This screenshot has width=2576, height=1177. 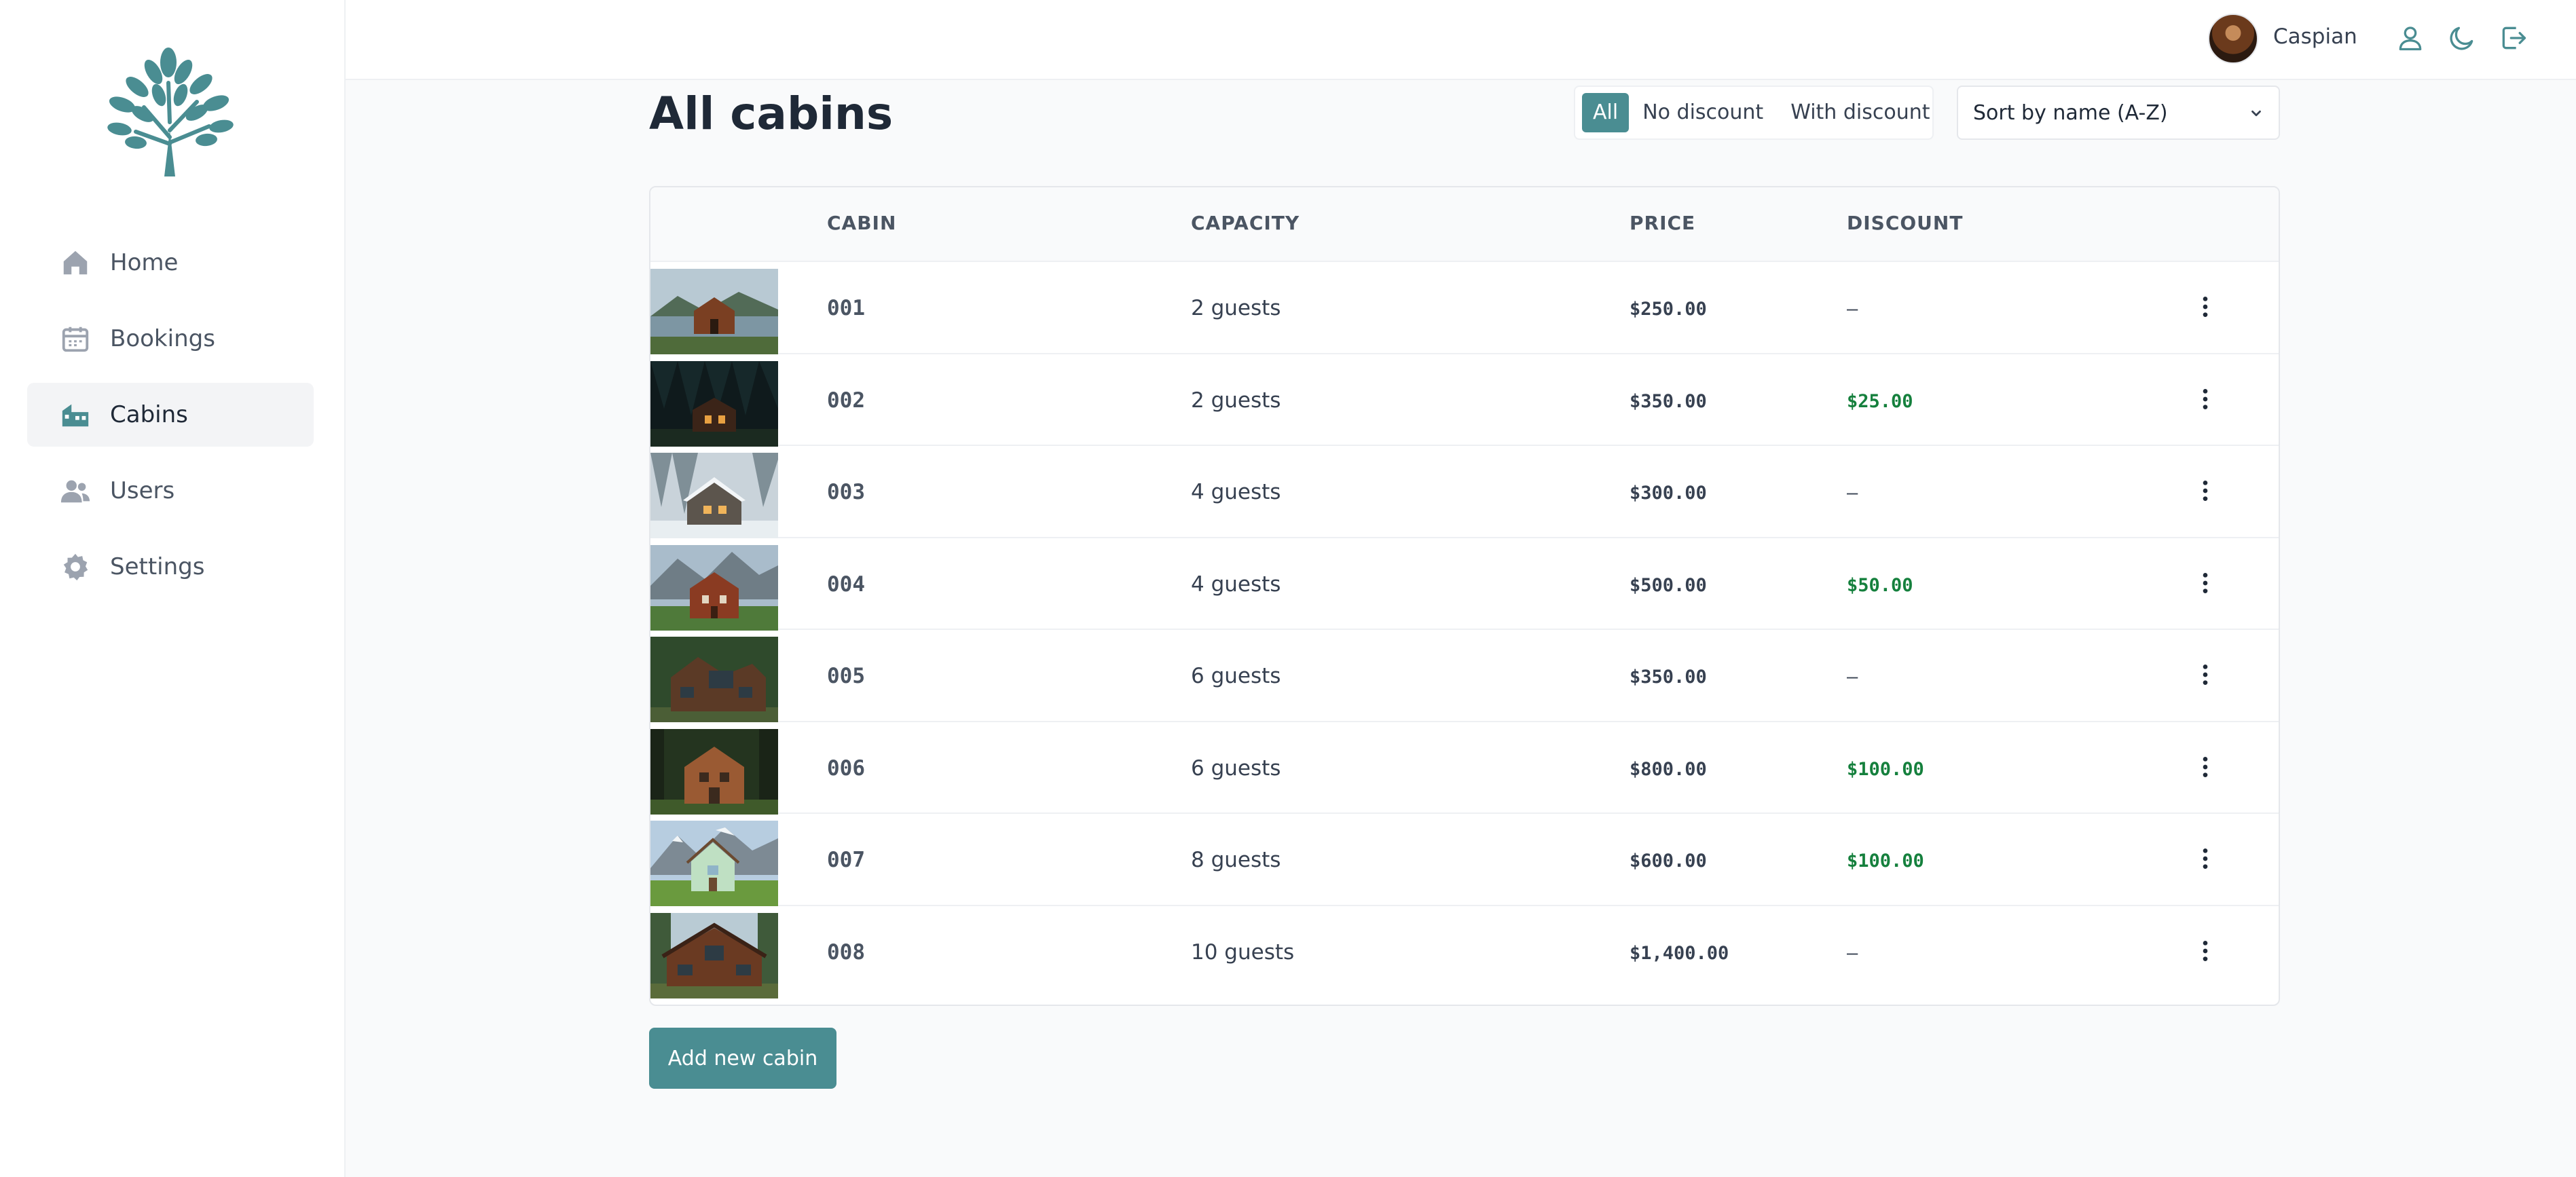 I want to click on filter-all-button: All, so click(x=1606, y=112).